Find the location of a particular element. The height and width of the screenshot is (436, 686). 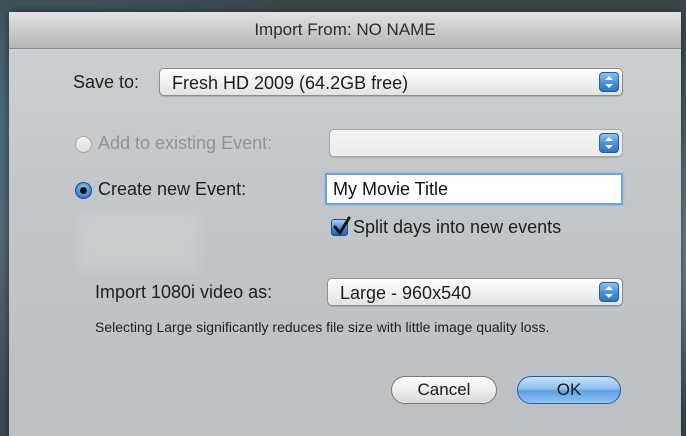

ok-button: OK is located at coordinates (569, 390).